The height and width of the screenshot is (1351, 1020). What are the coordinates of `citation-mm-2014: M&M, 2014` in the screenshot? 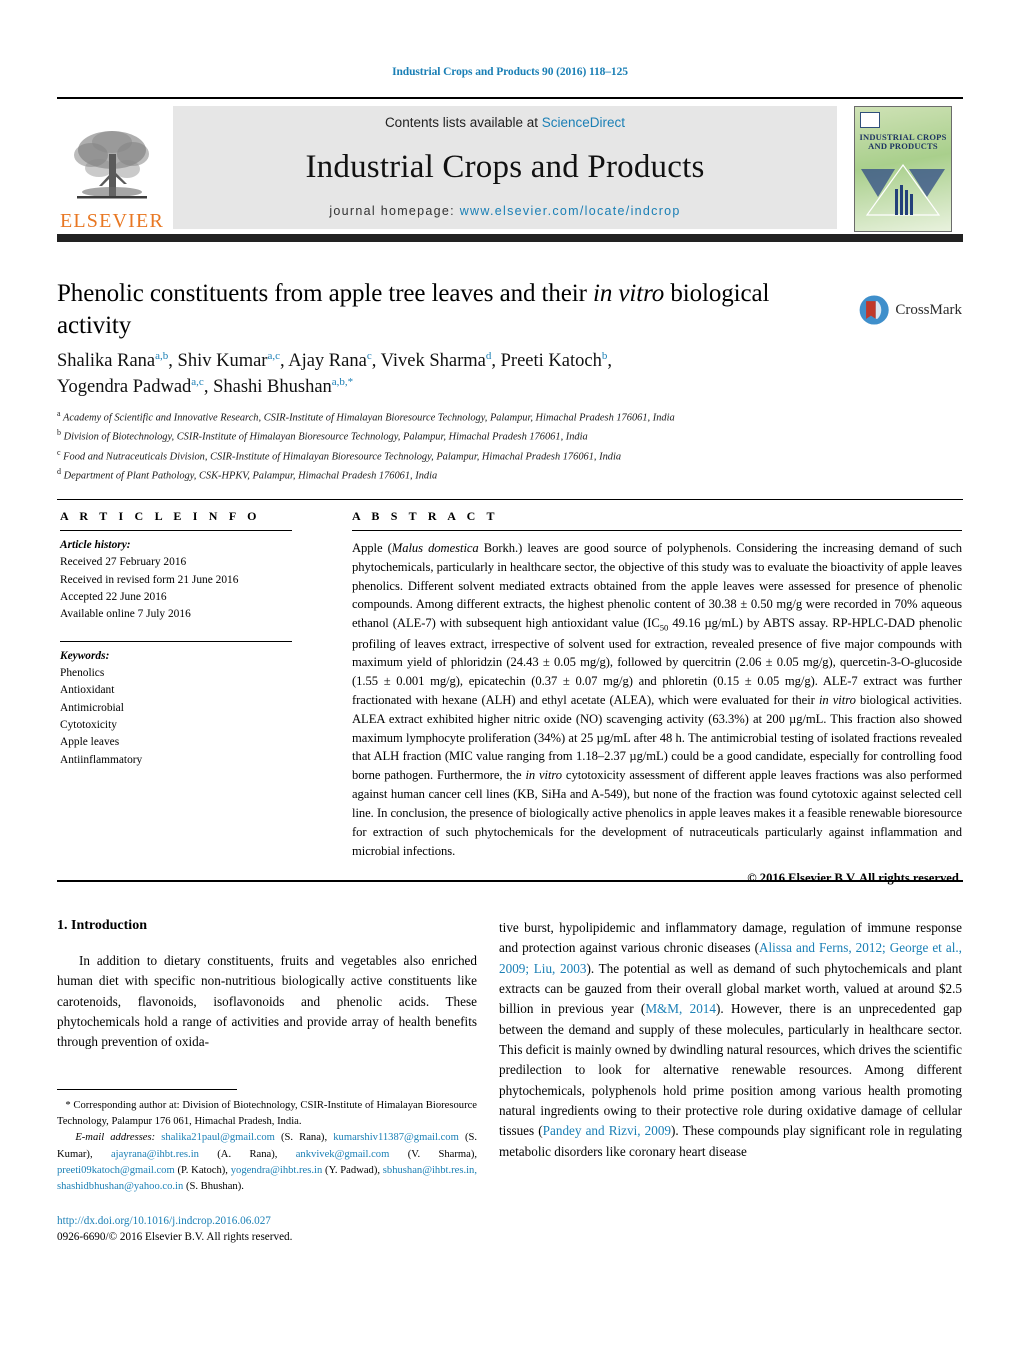 It's located at (680, 1008).